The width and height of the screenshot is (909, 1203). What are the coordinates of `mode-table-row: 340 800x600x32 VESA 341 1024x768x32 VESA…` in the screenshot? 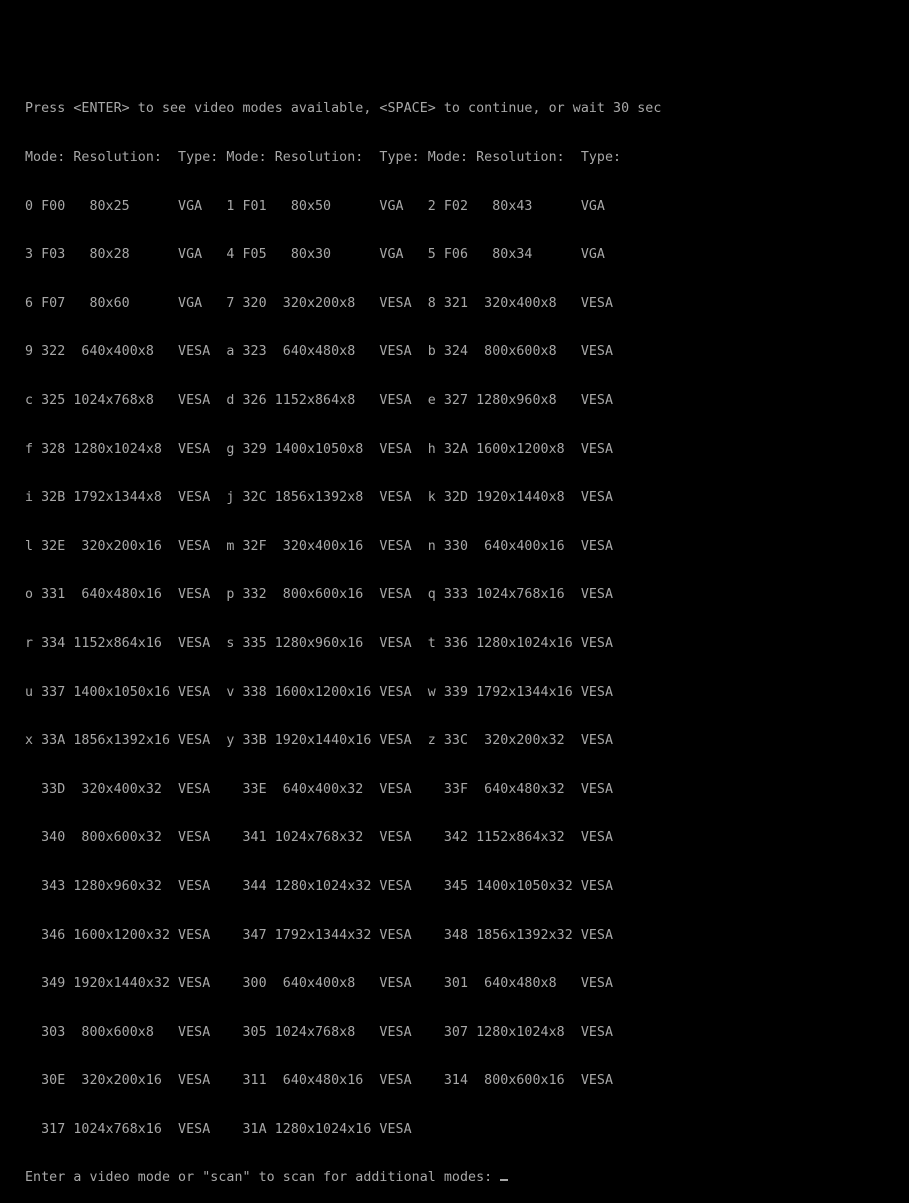 It's located at (319, 838).